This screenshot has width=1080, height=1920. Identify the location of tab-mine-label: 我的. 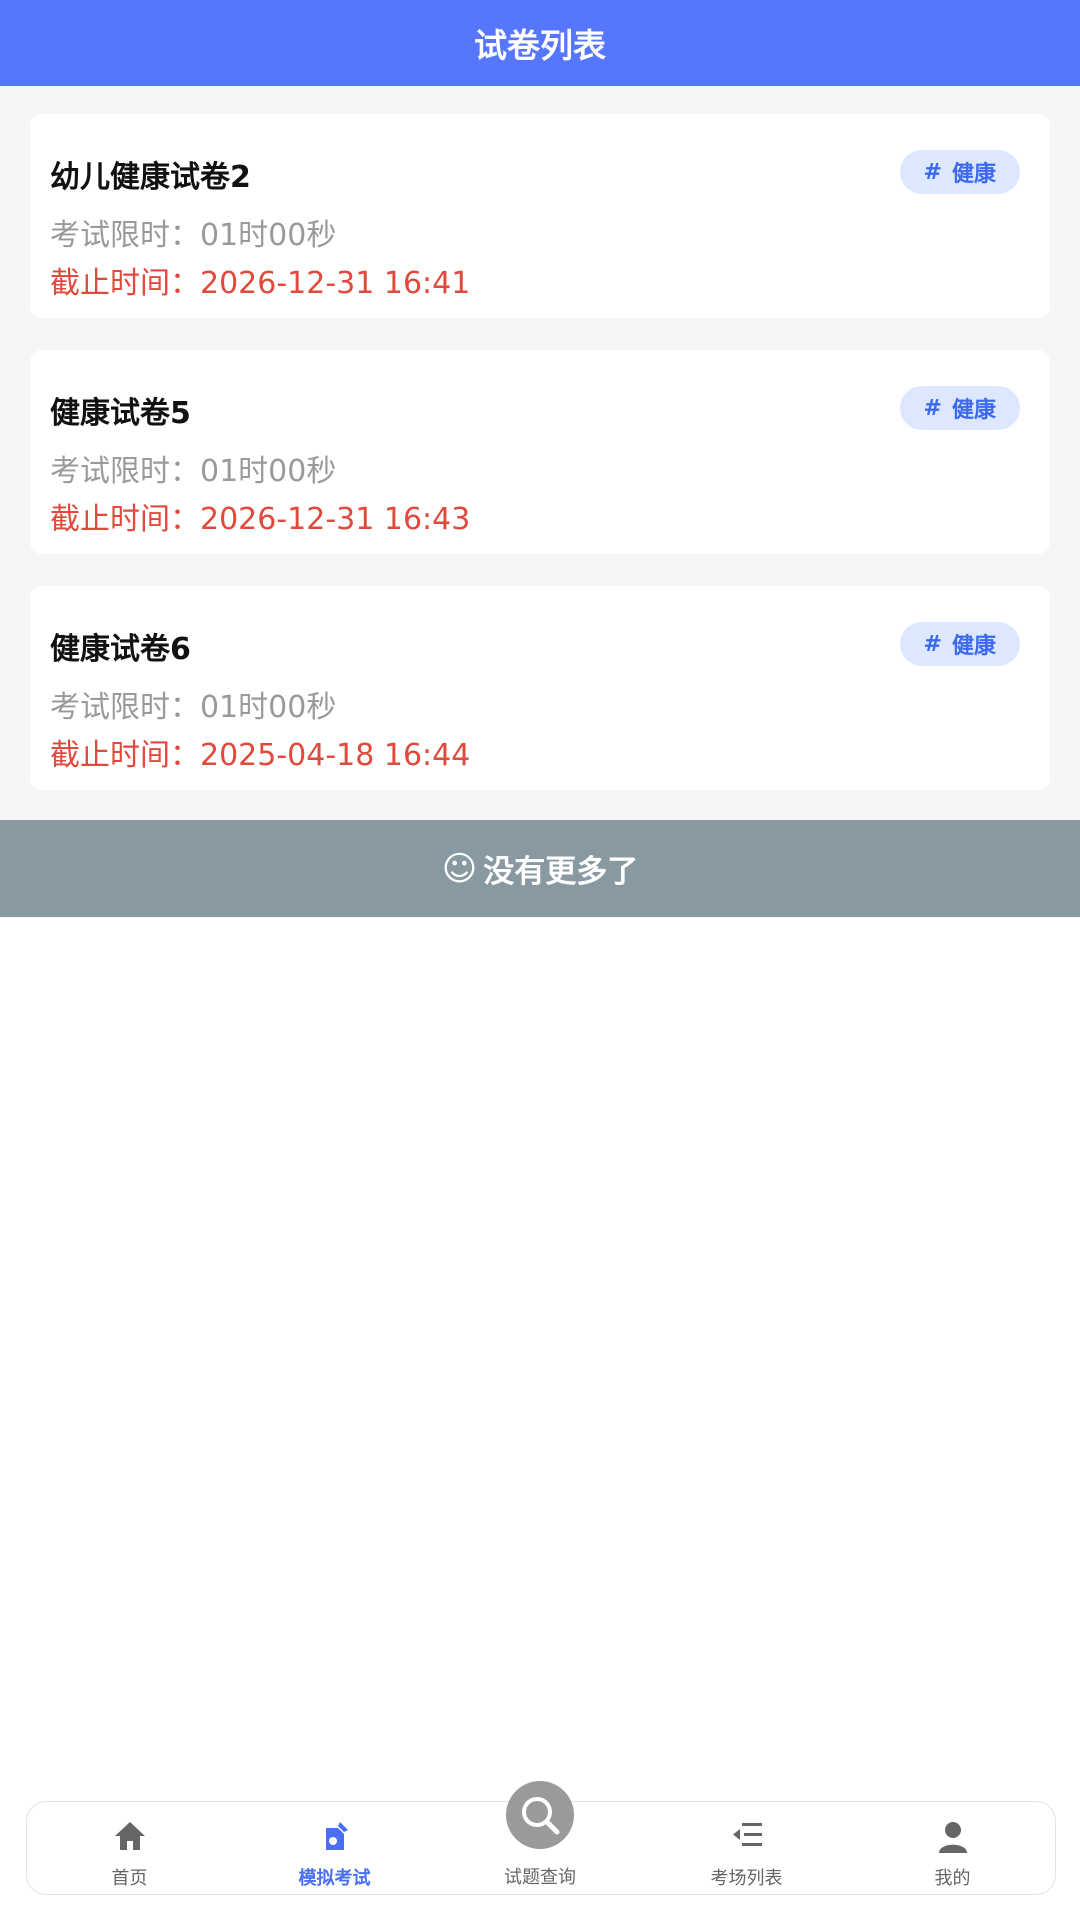
(952, 1878).